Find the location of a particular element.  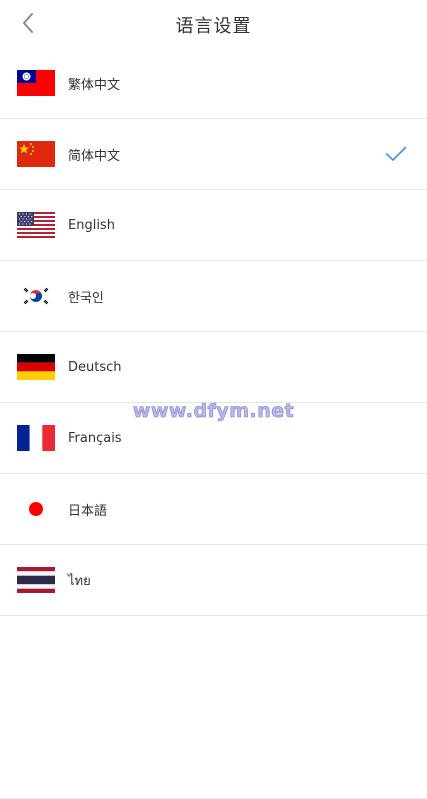

taiwan-flag-icon is located at coordinates (36, 83).